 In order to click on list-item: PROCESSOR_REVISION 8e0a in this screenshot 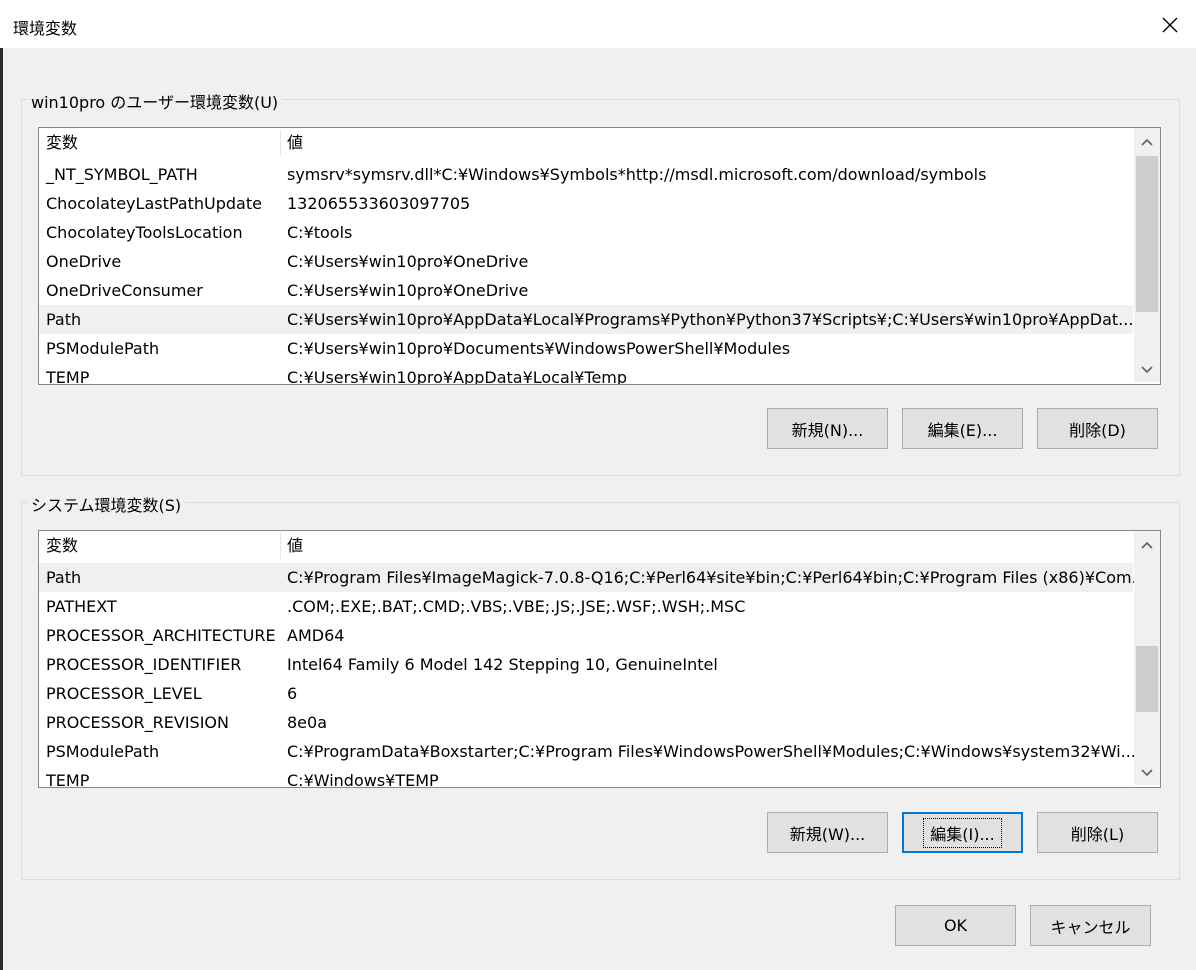, I will do `click(586, 722)`.